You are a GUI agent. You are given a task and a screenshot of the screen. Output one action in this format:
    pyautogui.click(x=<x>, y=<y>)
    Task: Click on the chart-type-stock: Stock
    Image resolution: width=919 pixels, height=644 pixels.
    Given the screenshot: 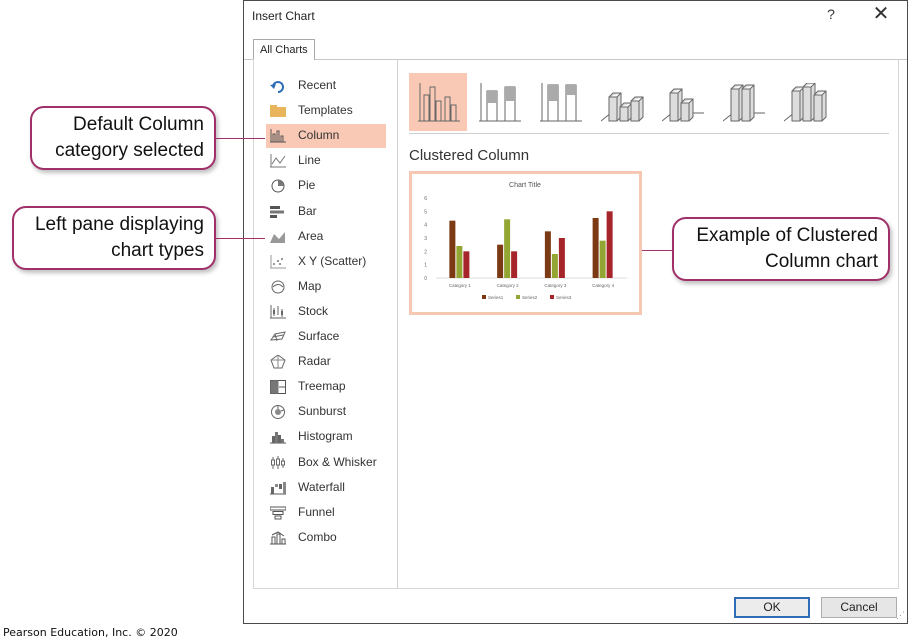 What is the action you would take?
    pyautogui.click(x=326, y=312)
    